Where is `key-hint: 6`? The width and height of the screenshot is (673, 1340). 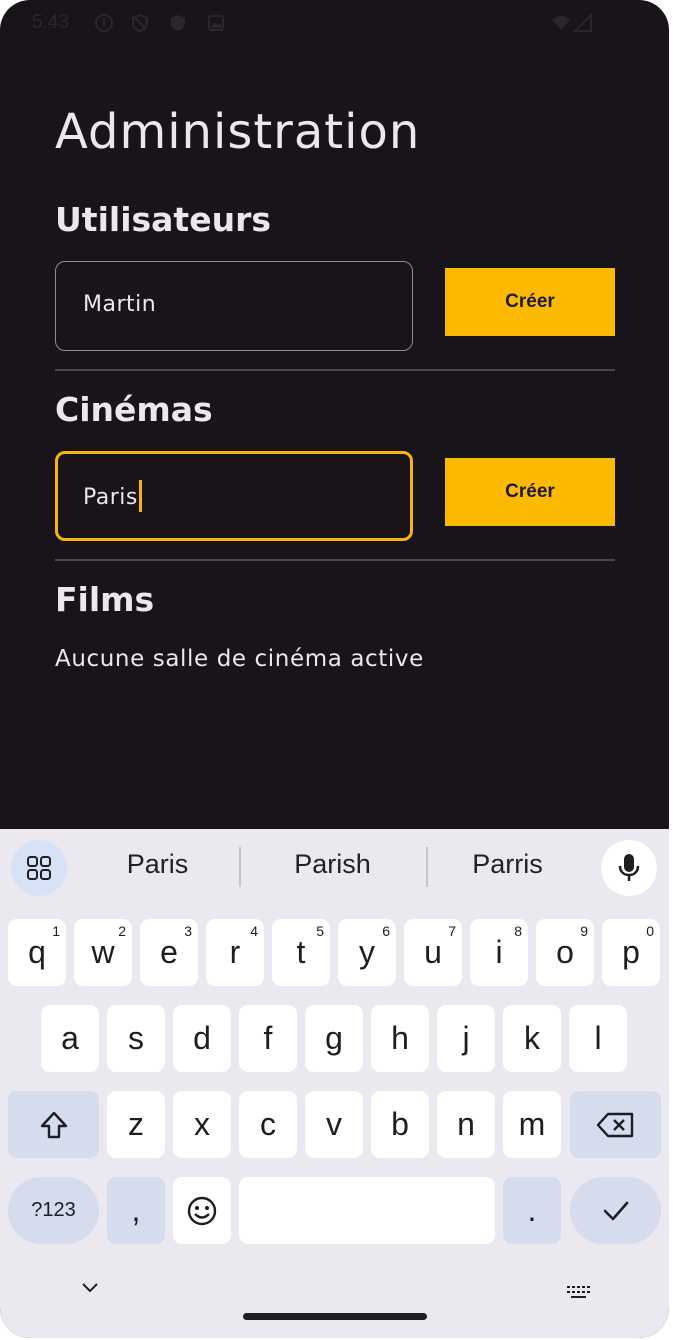 key-hint: 6 is located at coordinates (386, 931).